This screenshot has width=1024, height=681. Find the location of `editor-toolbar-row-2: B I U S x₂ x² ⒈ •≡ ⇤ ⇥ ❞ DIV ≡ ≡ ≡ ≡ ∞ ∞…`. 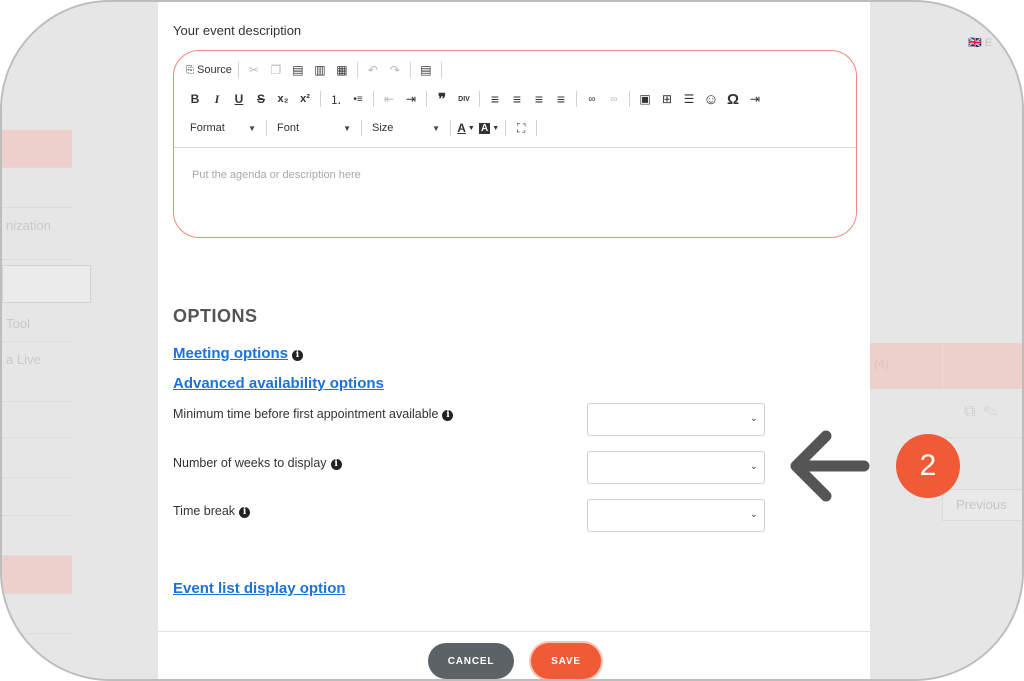

editor-toolbar-row-2: B I U S x₂ x² ⒈ •≡ ⇤ ⇥ ❞ DIV ≡ ≡ ≡ ≡ ∞ ∞… is located at coordinates (475, 99).